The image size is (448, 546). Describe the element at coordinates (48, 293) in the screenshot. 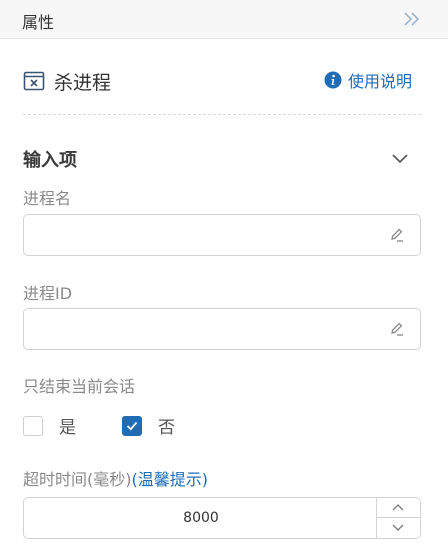

I see `process-id-label: 进程ID` at that location.